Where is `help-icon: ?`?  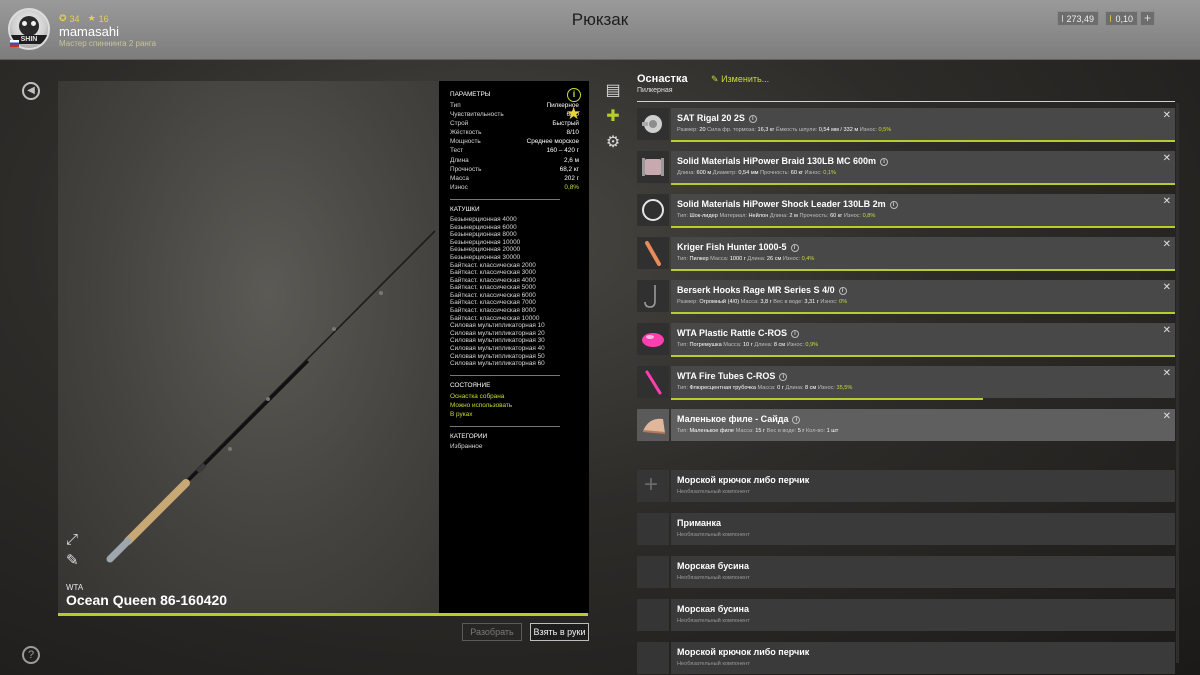
help-icon: ? is located at coordinates (31, 655).